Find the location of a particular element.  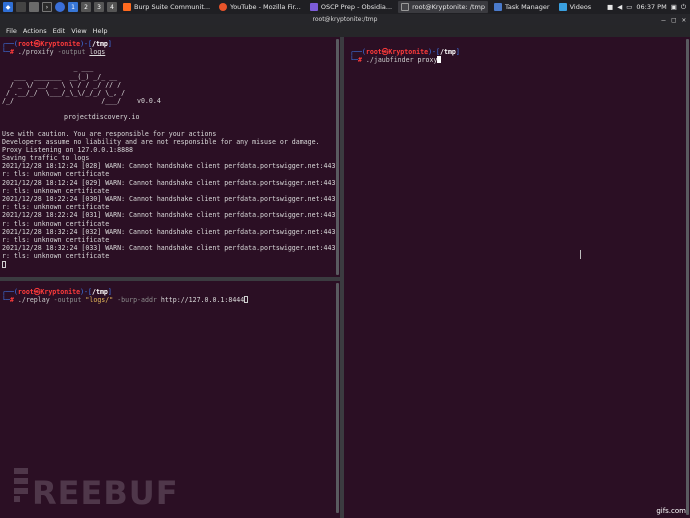

kali-menu-icon: ◆ is located at coordinates (8, 7).